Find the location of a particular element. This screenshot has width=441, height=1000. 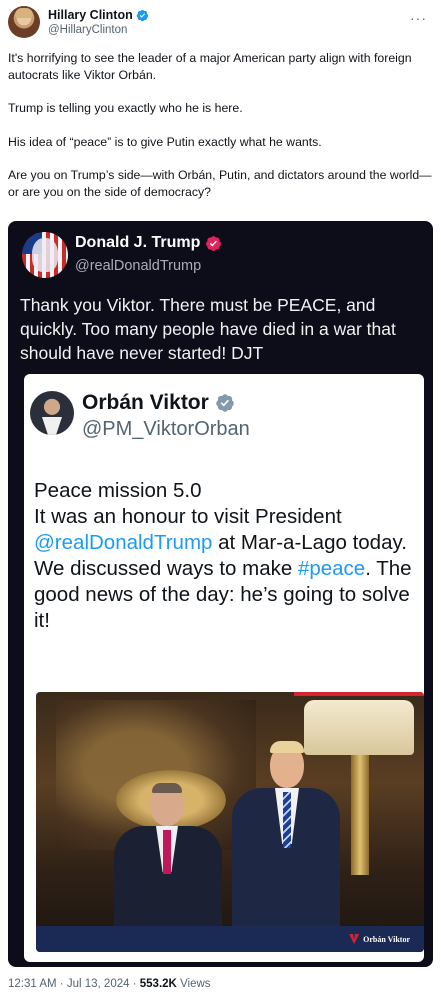

embed-avatar is located at coordinates (45, 255).